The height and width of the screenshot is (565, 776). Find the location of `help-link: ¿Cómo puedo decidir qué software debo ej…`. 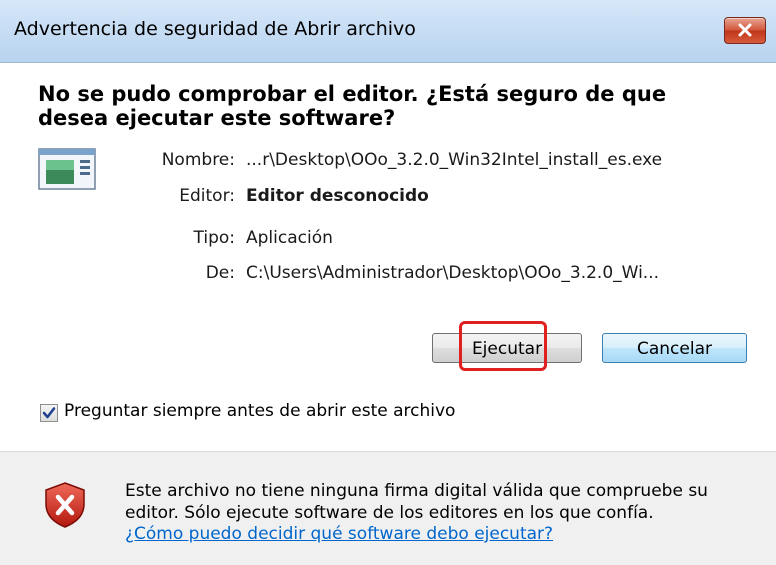

help-link: ¿Cómo puedo decidir qué software debo ej… is located at coordinates (339, 534).